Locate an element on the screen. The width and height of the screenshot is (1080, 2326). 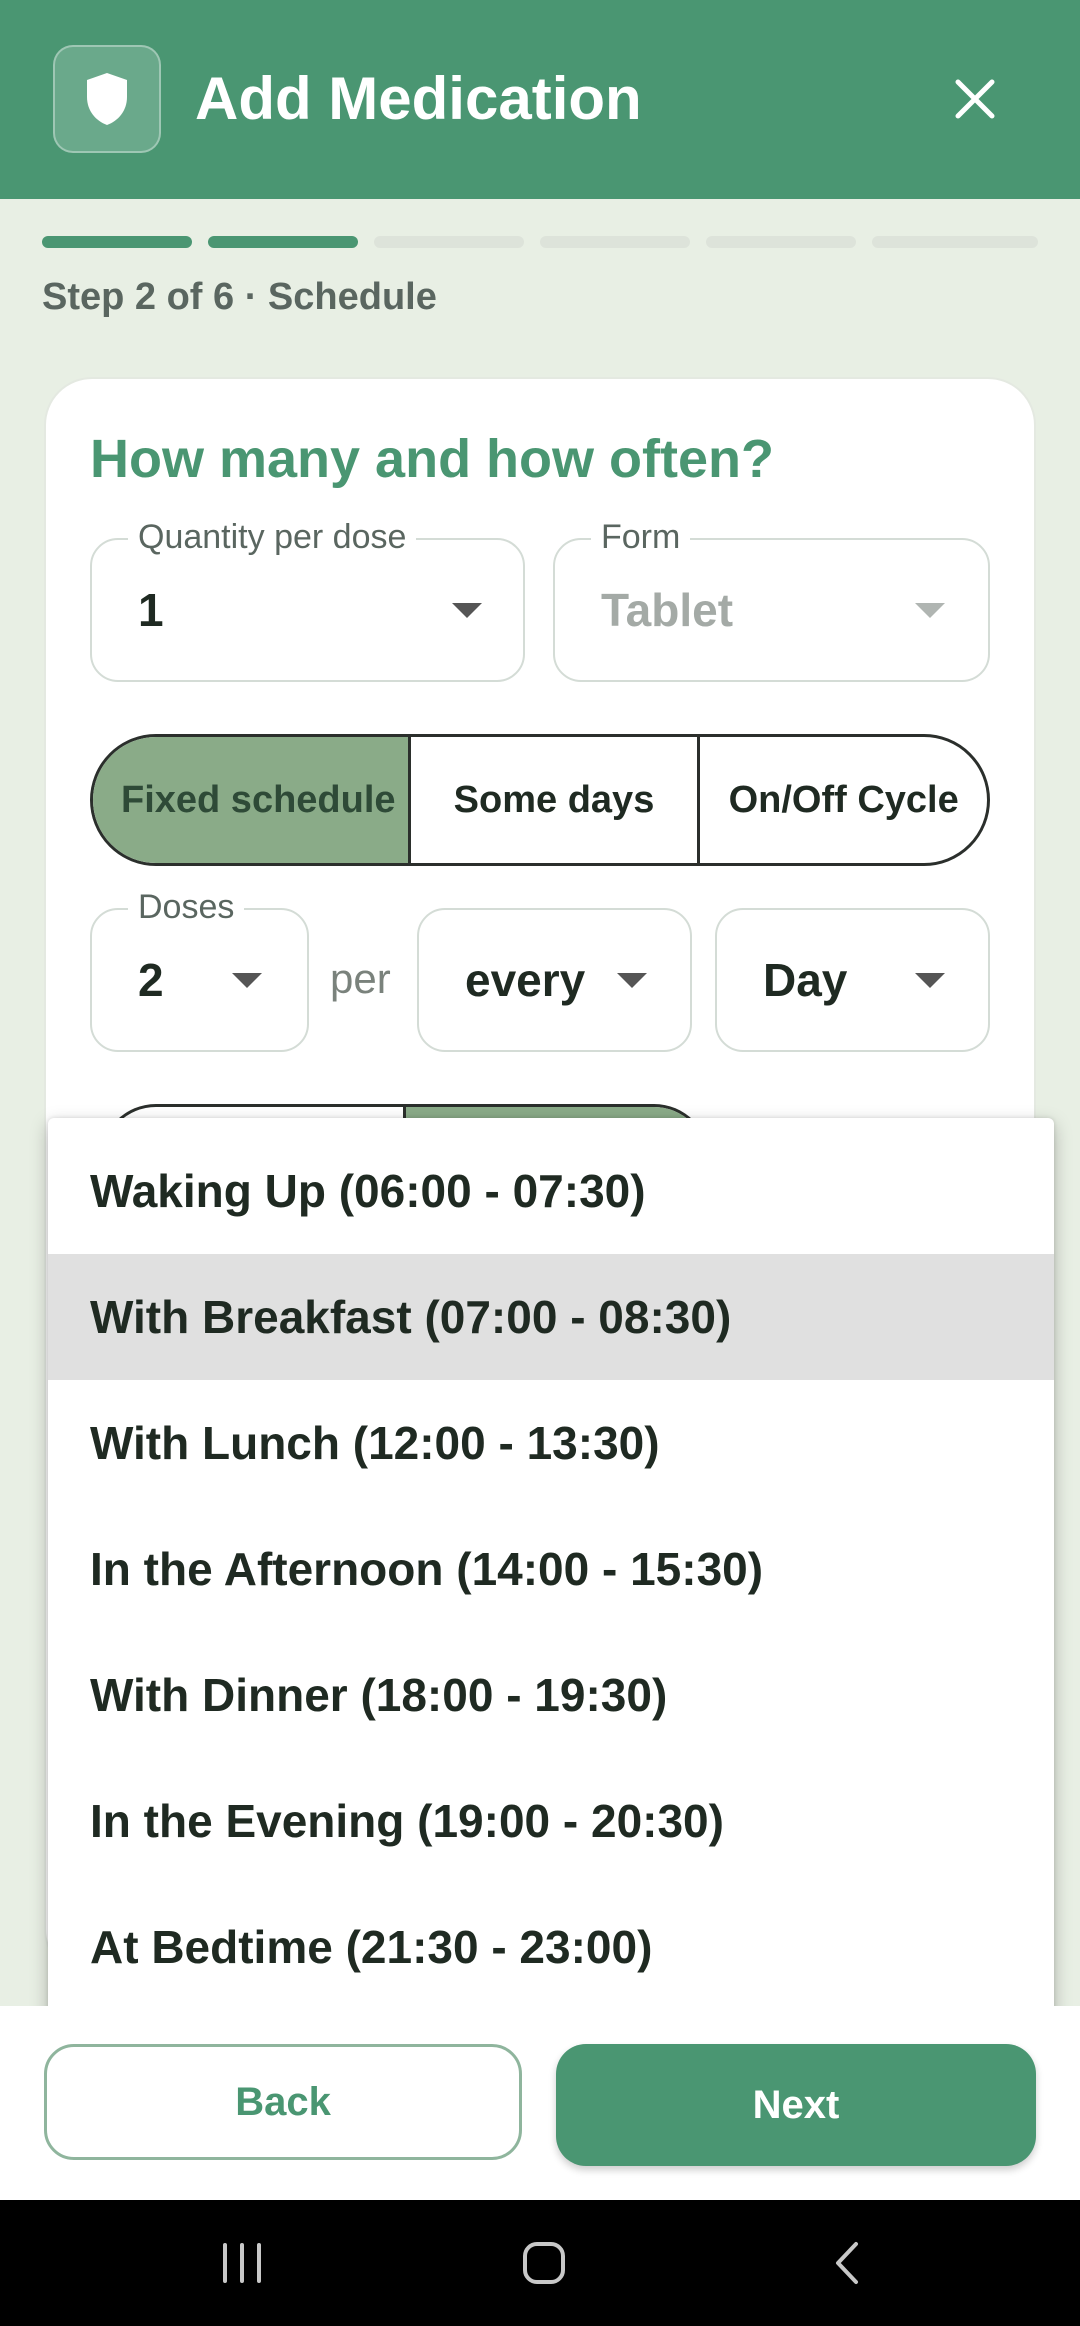
back-button: Back is located at coordinates (283, 2102).